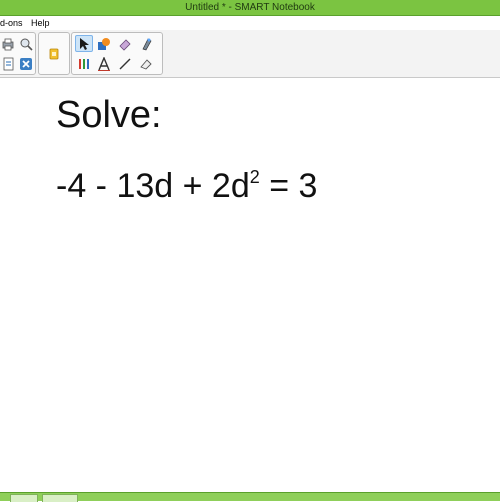 Image resolution: width=500 pixels, height=502 pixels. I want to click on eraser-icon, so click(125, 43).